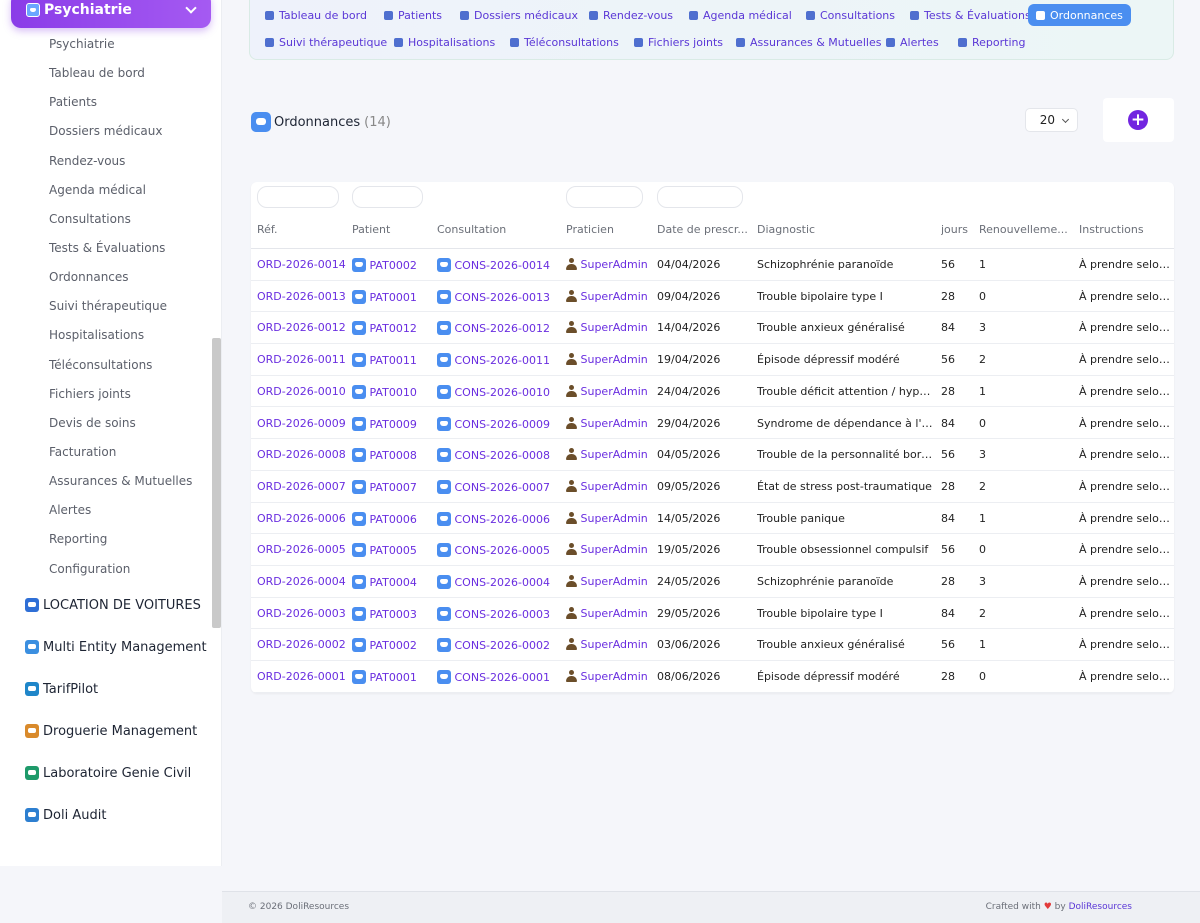 The width and height of the screenshot is (1200, 923). I want to click on cell-consultation: CONS-2026-0004, so click(499, 582).